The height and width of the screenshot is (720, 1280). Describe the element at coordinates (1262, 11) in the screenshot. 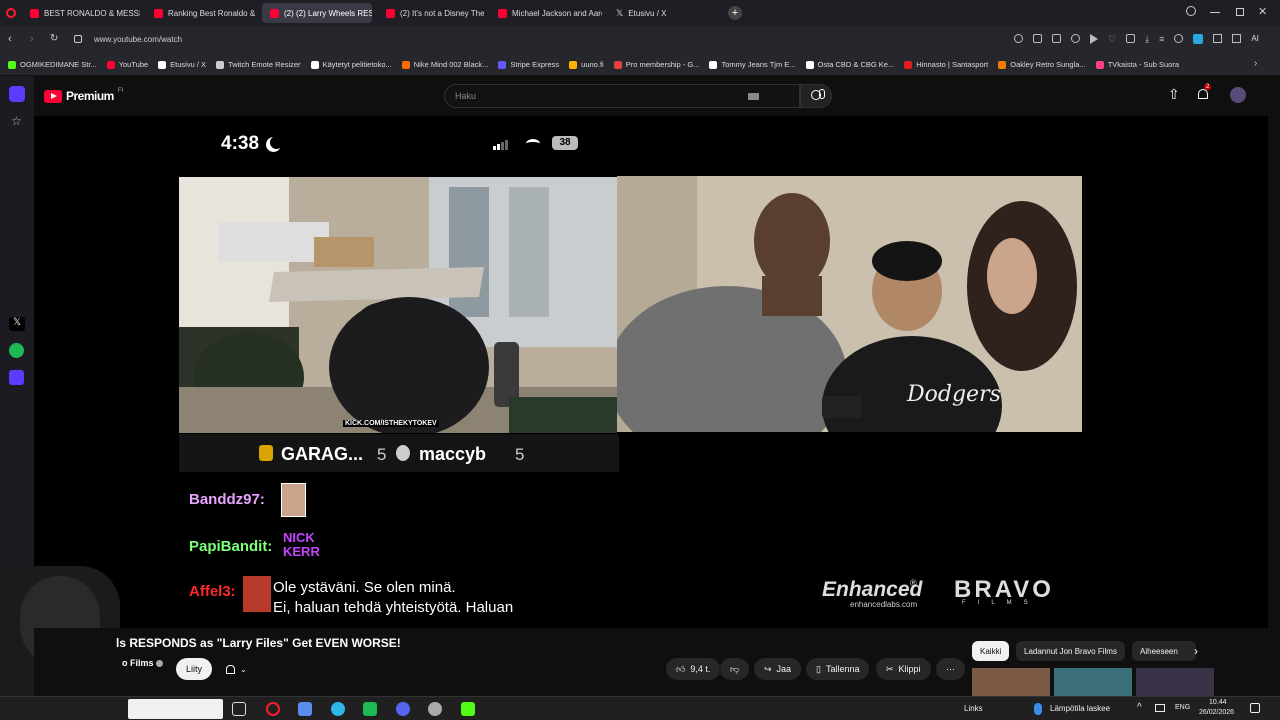

I see `close-window-button: ✕` at that location.